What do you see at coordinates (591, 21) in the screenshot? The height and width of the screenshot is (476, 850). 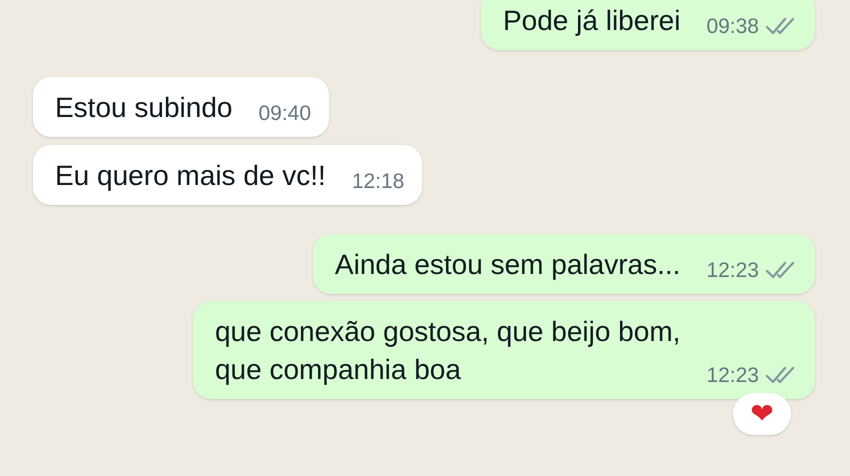 I see `message-text: Pode já liberei` at bounding box center [591, 21].